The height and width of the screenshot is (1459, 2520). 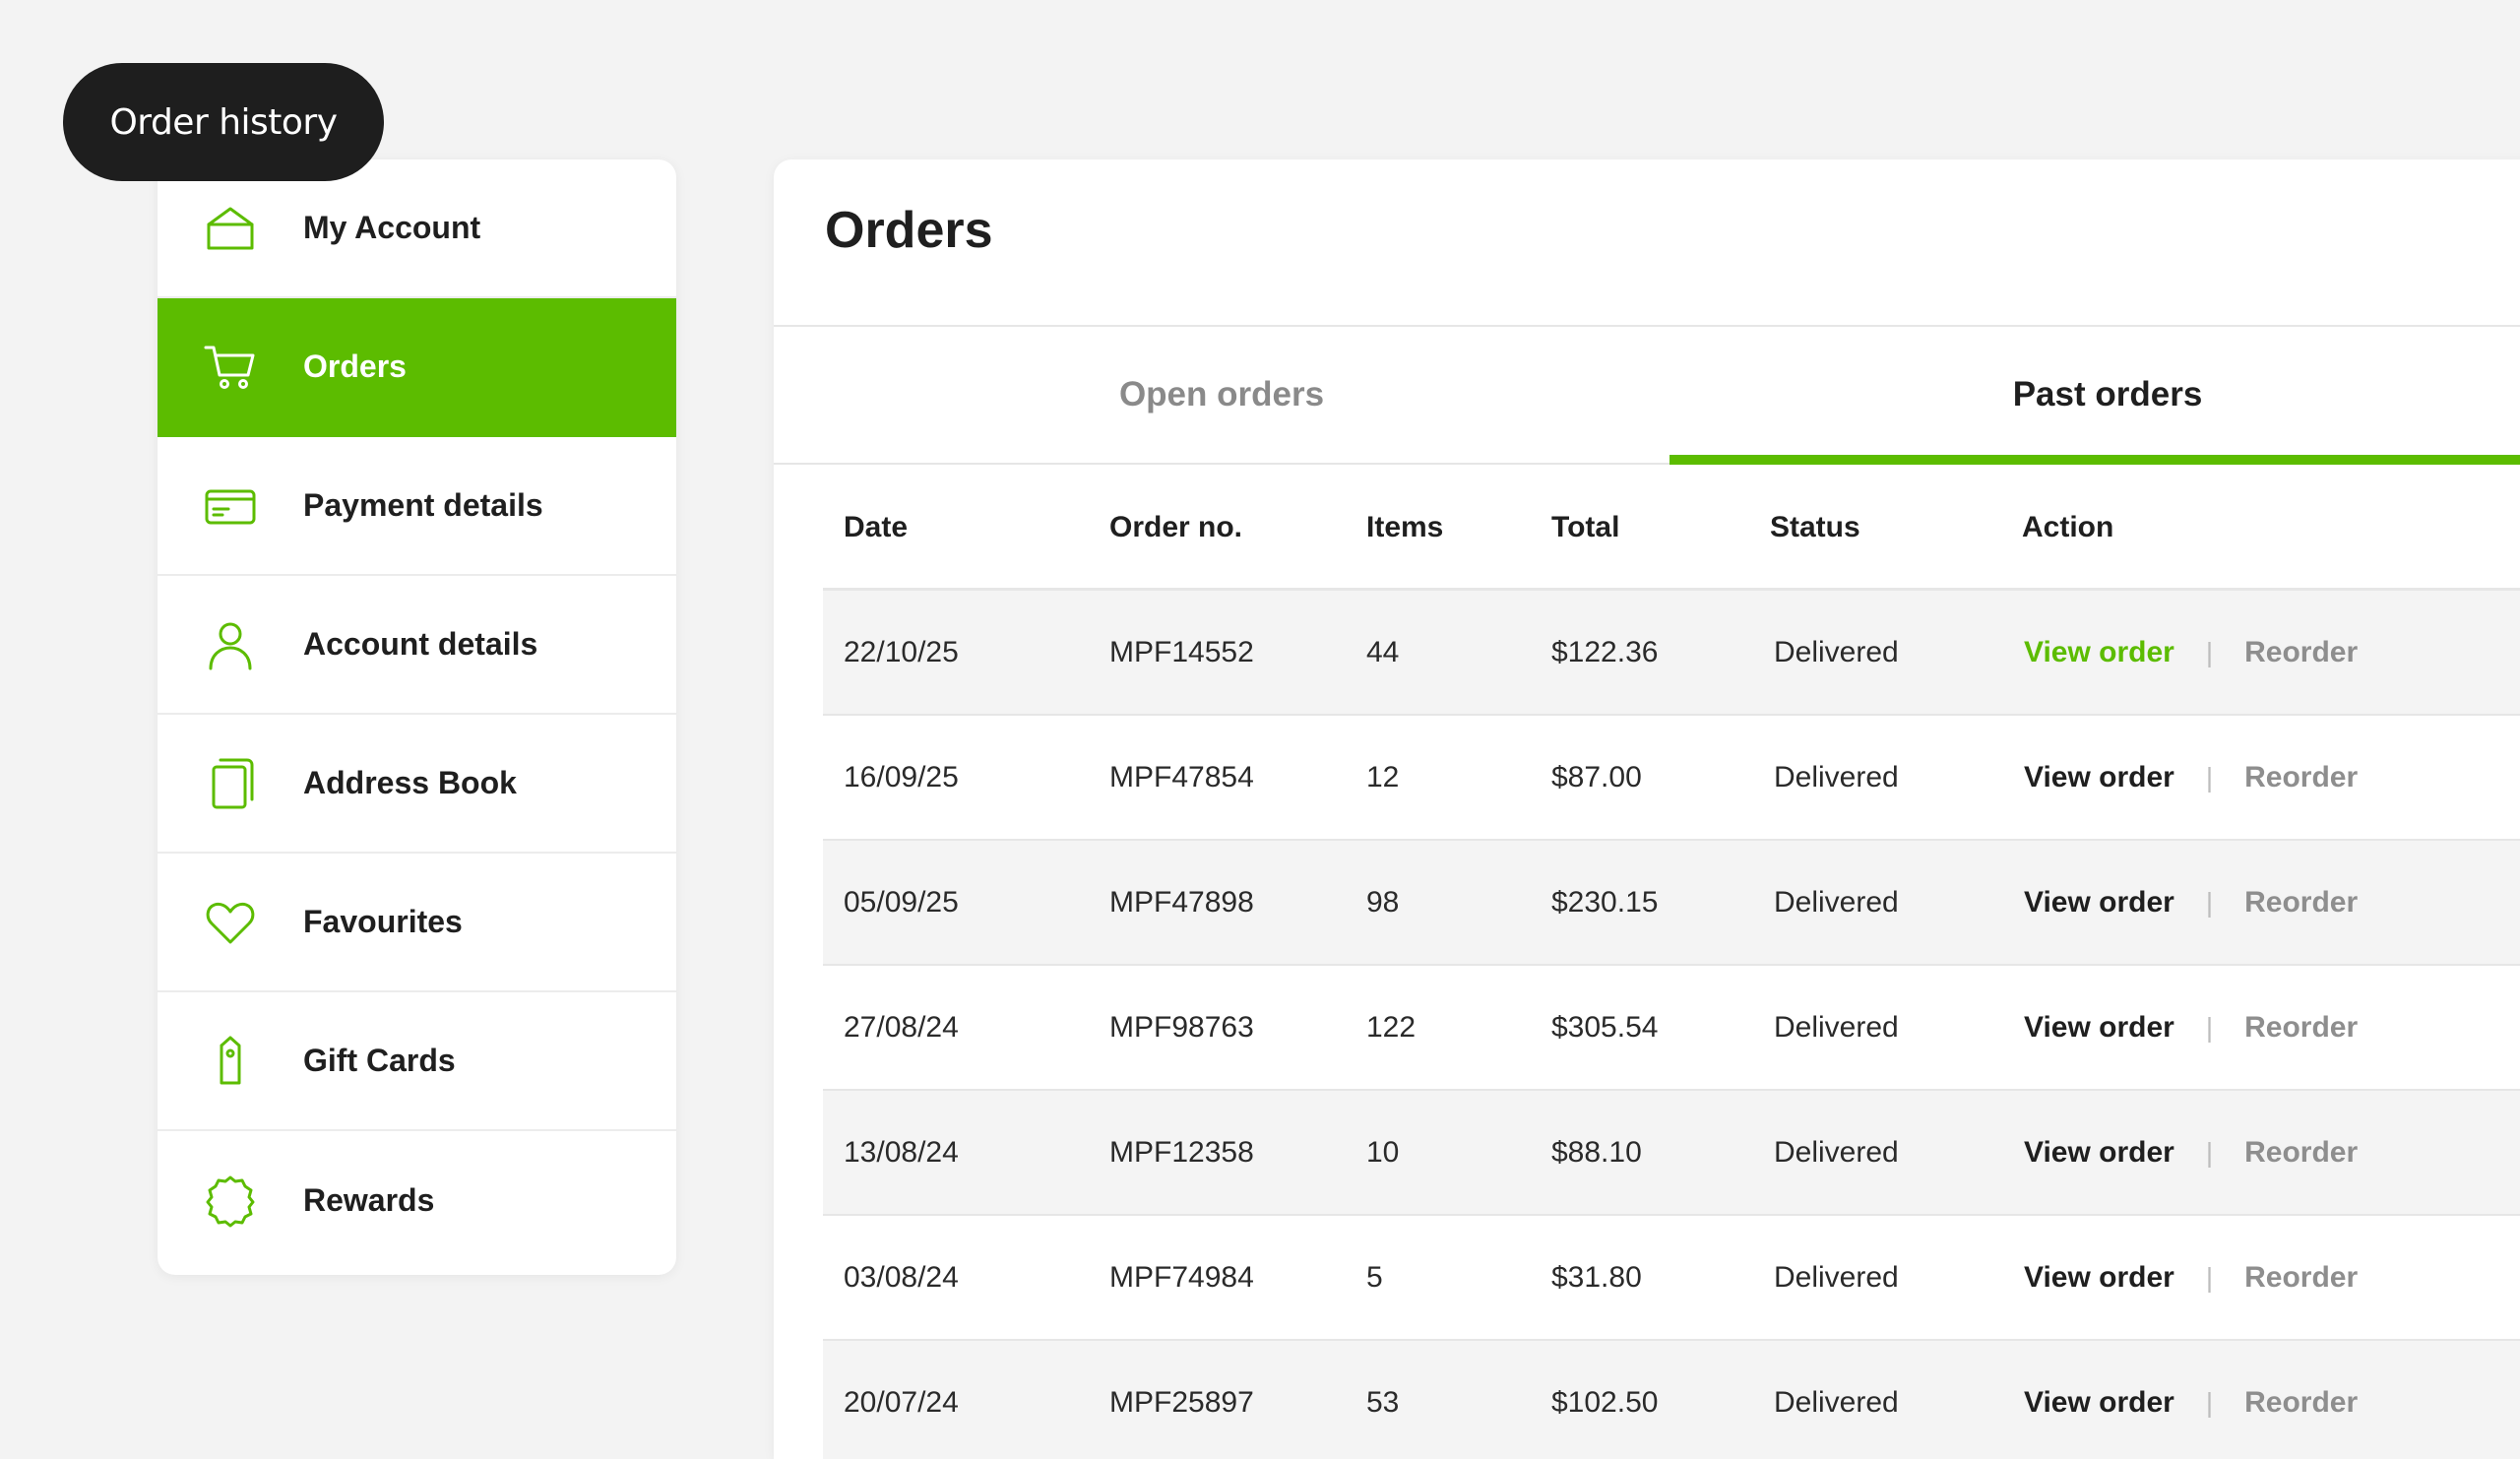 What do you see at coordinates (1391, 1027) in the screenshot?
I see `cell-items: 122` at bounding box center [1391, 1027].